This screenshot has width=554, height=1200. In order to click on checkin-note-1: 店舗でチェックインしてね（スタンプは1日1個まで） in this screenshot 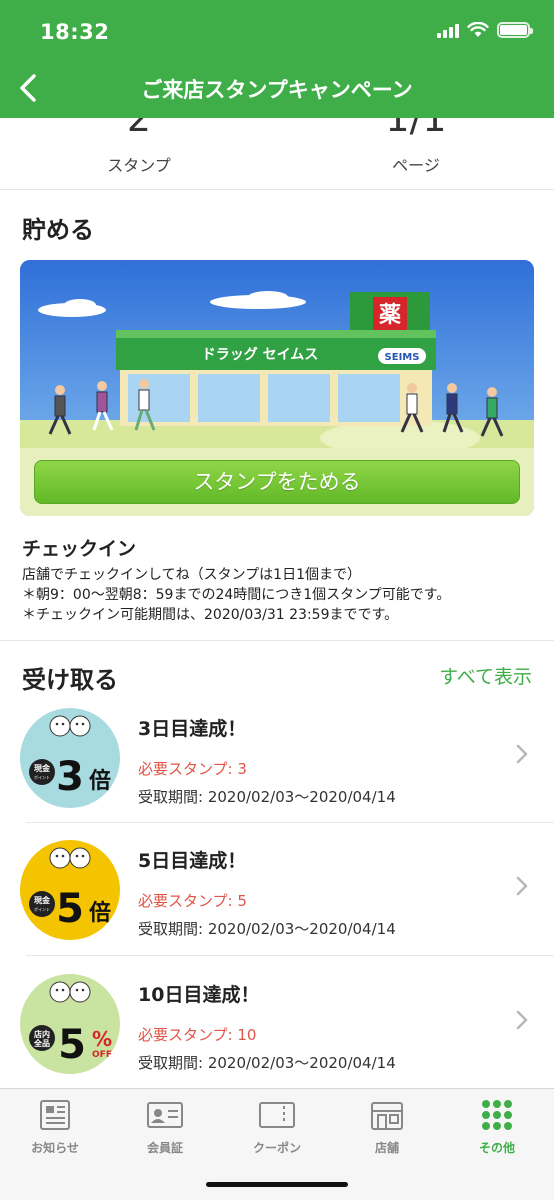, I will do `click(191, 575)`.